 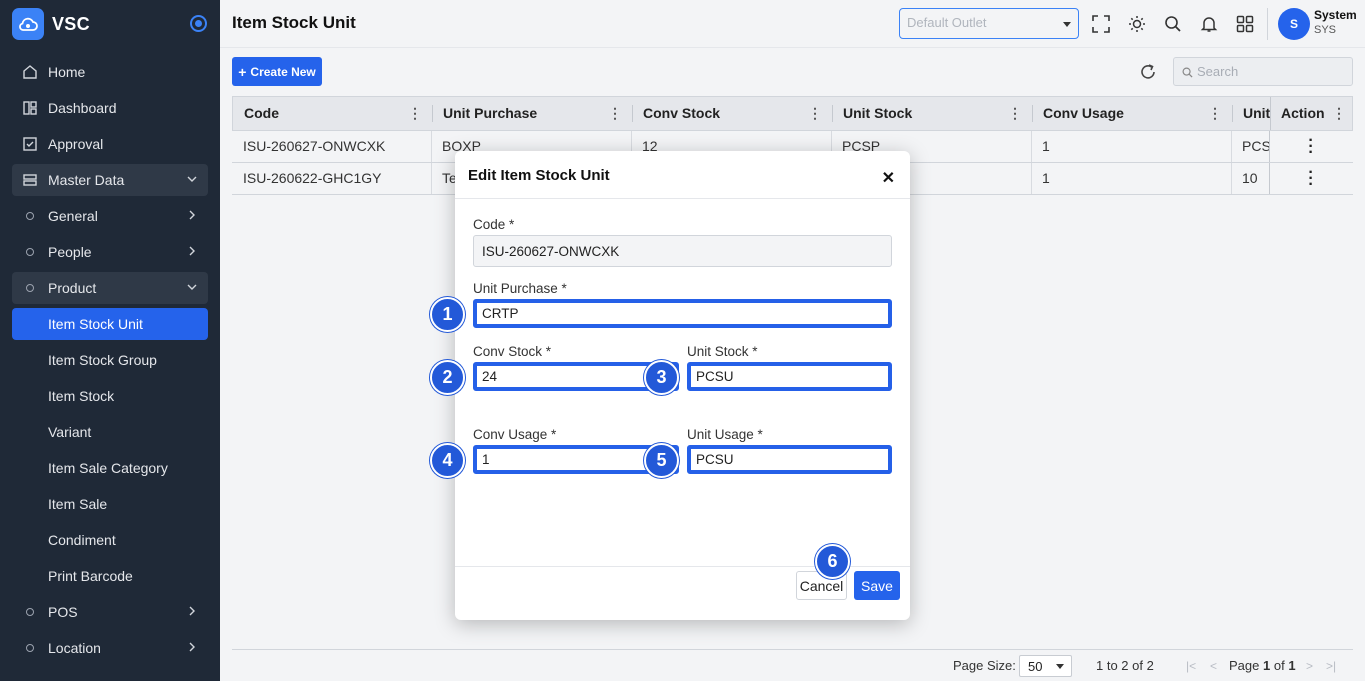 What do you see at coordinates (877, 585) in the screenshot?
I see `save-button: Save` at bounding box center [877, 585].